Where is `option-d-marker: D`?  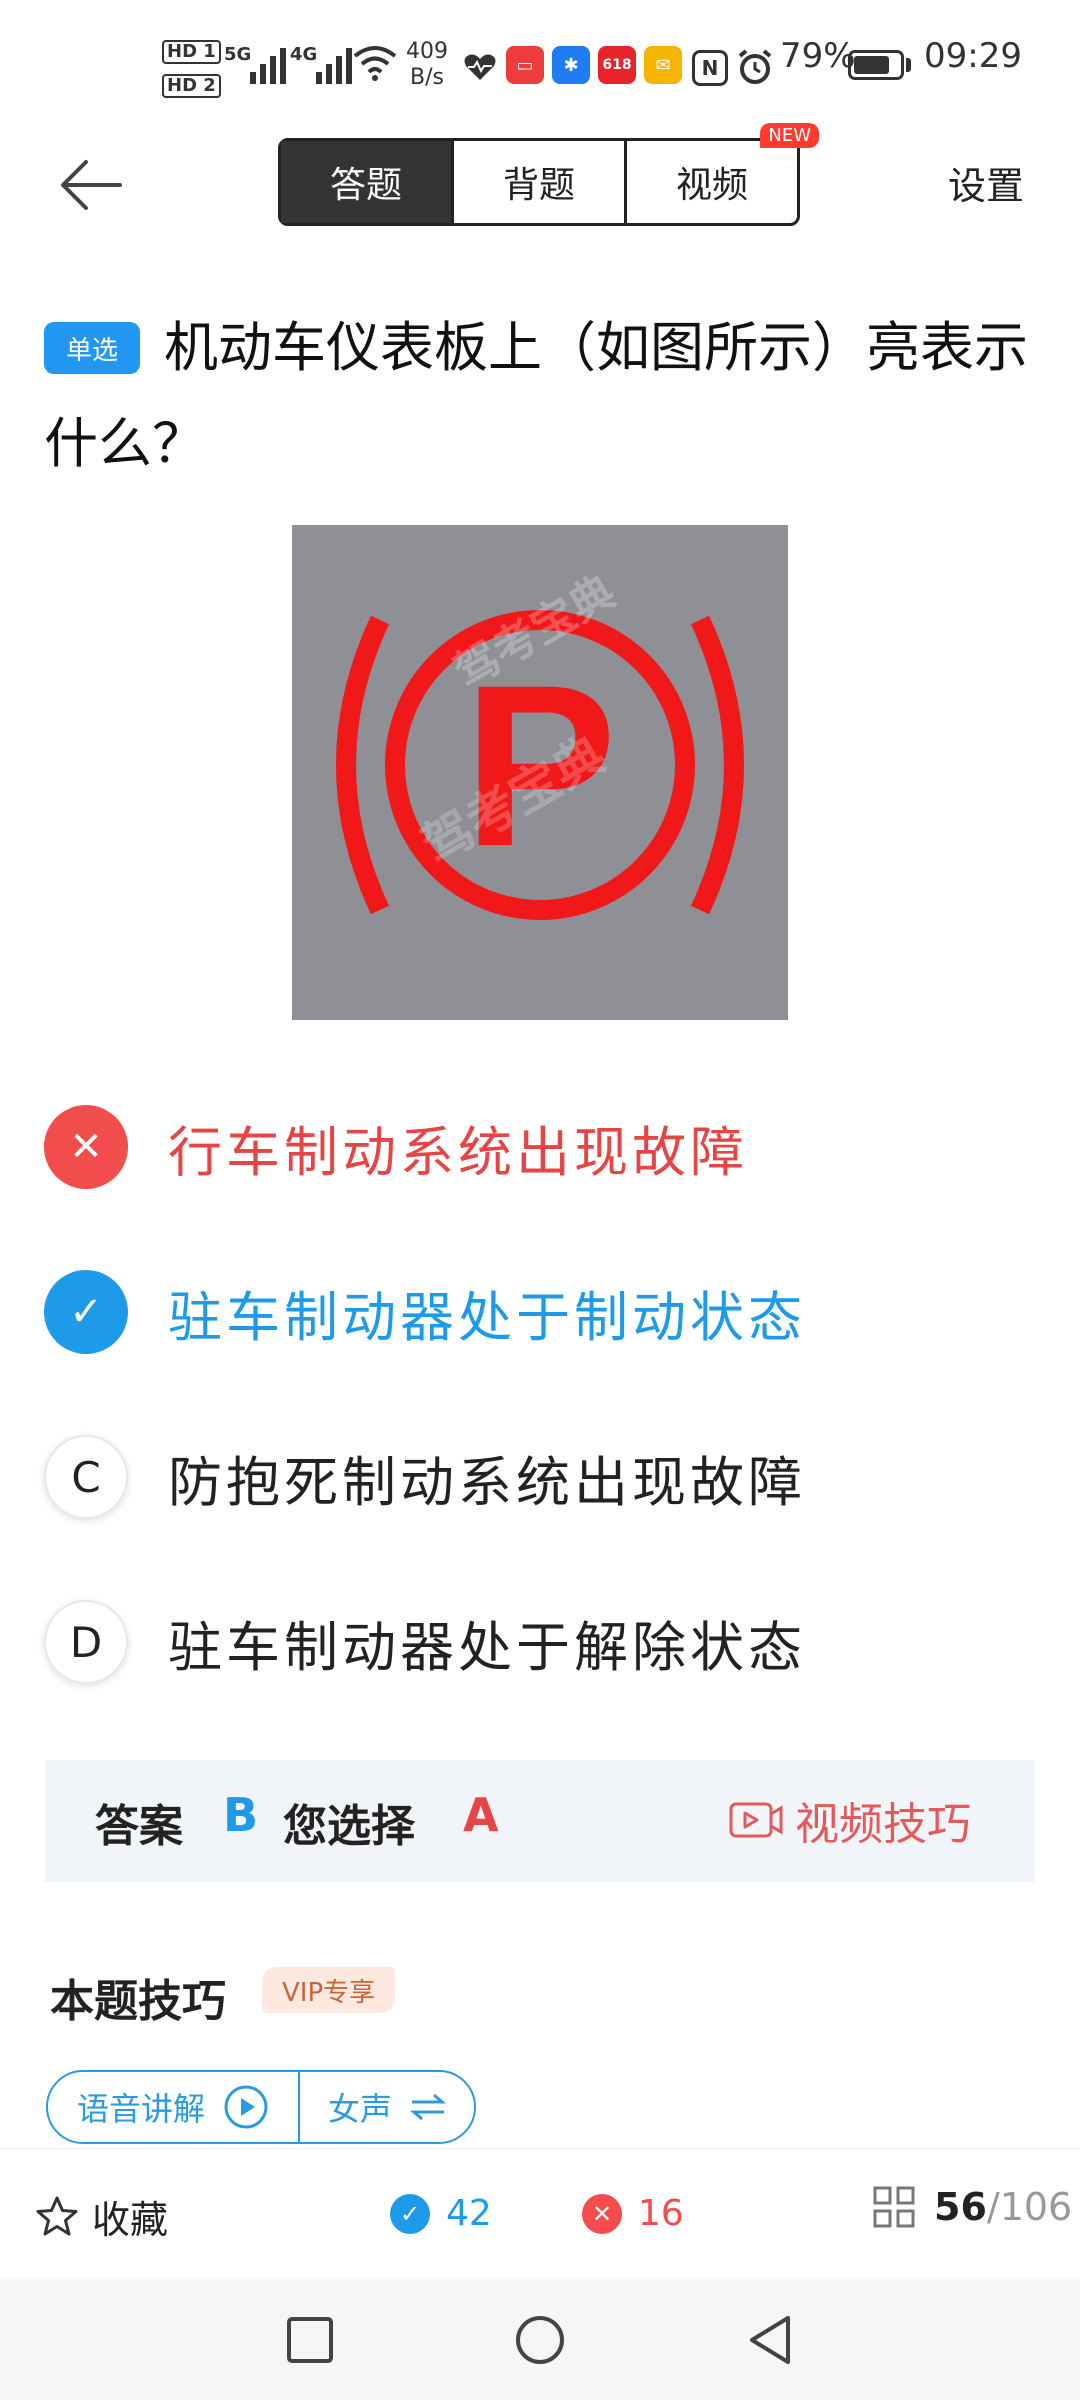 option-d-marker: D is located at coordinates (86, 1642).